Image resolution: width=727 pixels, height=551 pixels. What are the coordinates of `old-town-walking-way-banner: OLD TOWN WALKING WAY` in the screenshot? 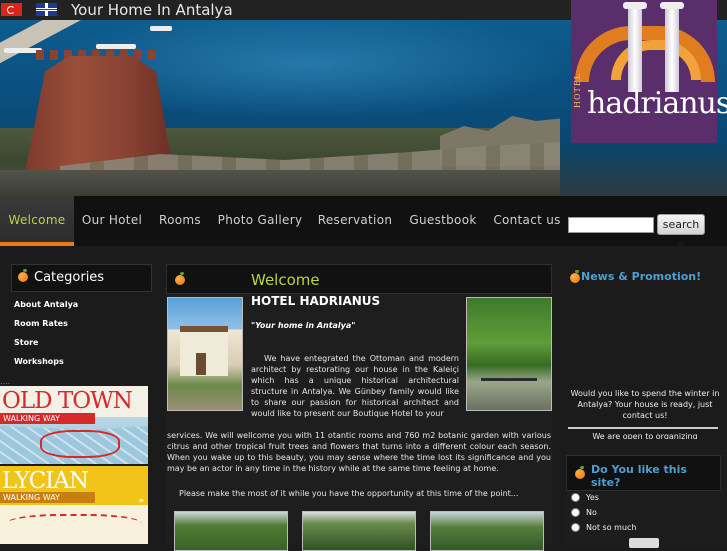 It's located at (74, 425).